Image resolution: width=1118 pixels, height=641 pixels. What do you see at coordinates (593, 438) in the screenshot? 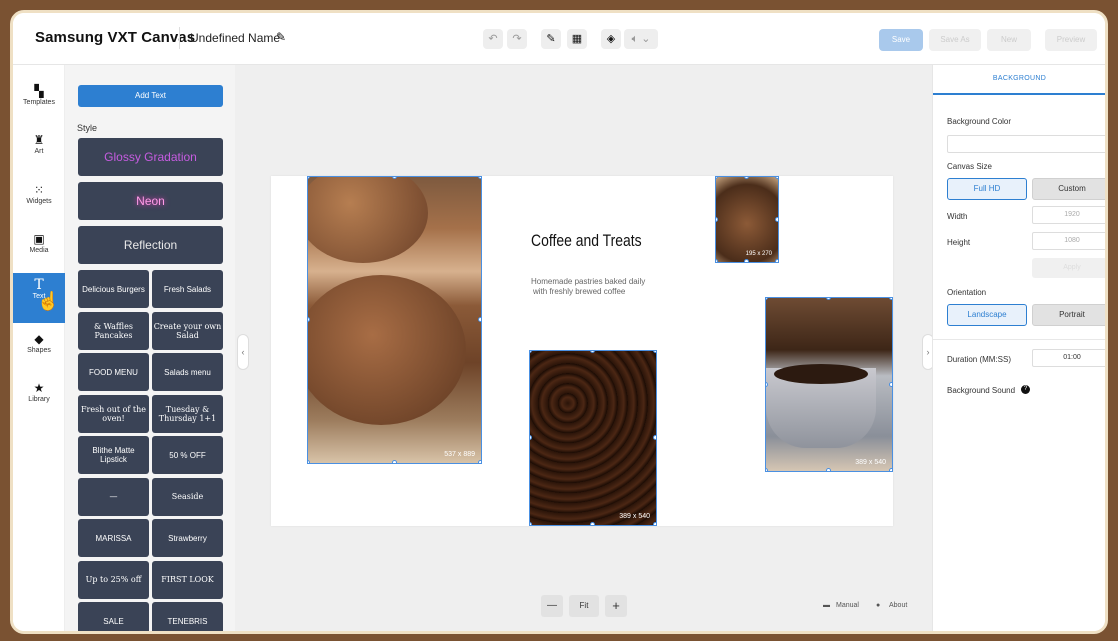
I see `coffee-beans-image: 389 x 540` at bounding box center [593, 438].